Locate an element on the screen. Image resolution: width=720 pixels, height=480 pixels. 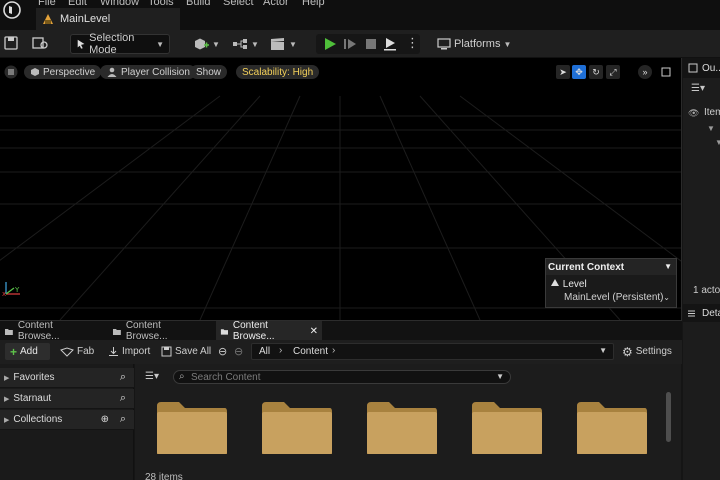
unreal-logo-icon is located at coordinates (12, 12).